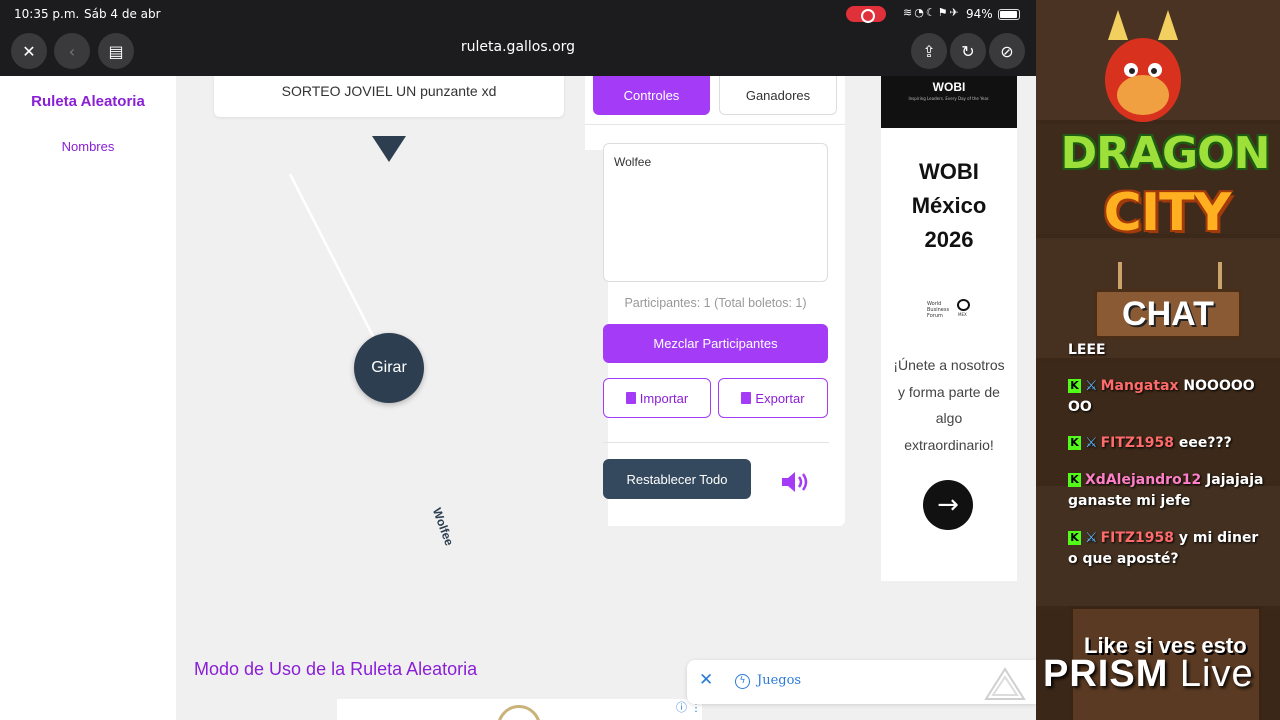  What do you see at coordinates (929, 51) in the screenshot?
I see `share-icon: ⇪` at bounding box center [929, 51].